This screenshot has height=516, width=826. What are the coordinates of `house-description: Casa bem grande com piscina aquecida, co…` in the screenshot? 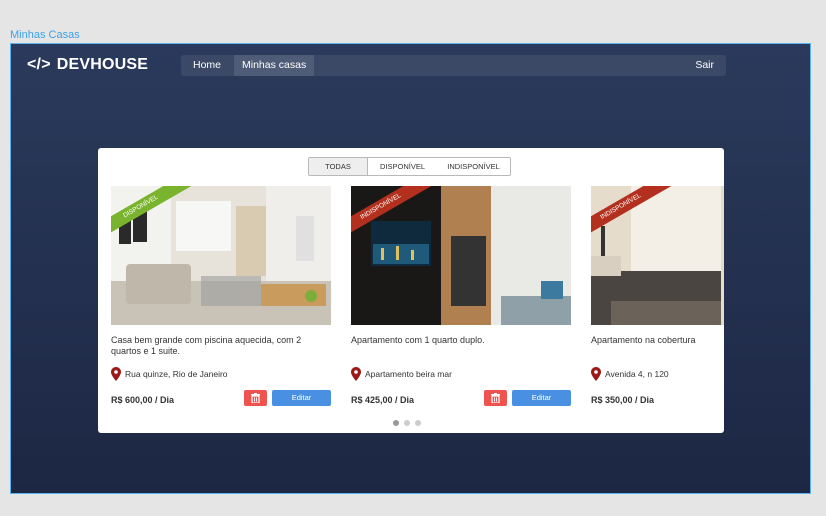 It's located at (206, 345).